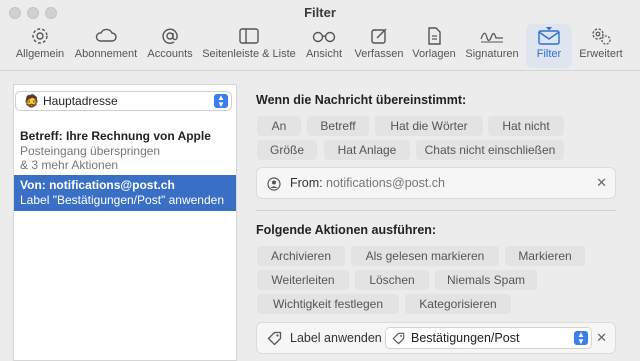 The width and height of the screenshot is (640, 361). I want to click on tab-label: Verfassen, so click(379, 54).